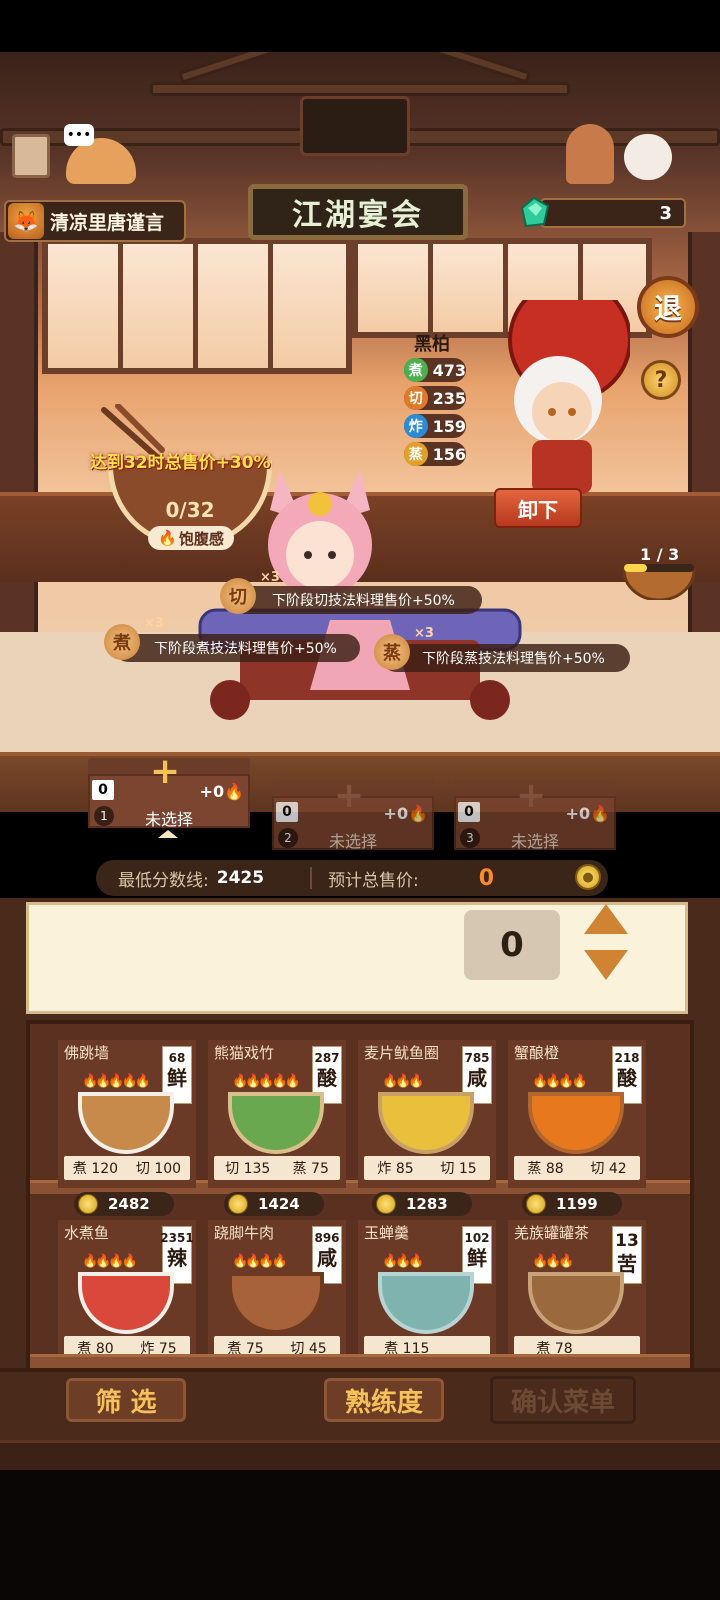  Describe the element at coordinates (449, 398) in the screenshot. I see `stat-value: 235` at that location.